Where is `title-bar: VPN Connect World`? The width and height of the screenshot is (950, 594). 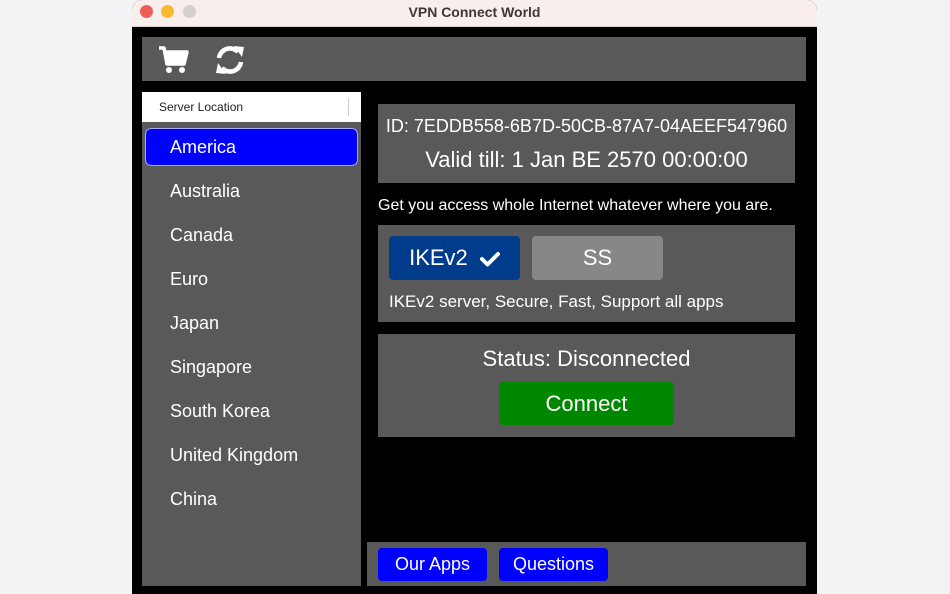 title-bar: VPN Connect World is located at coordinates (474, 13).